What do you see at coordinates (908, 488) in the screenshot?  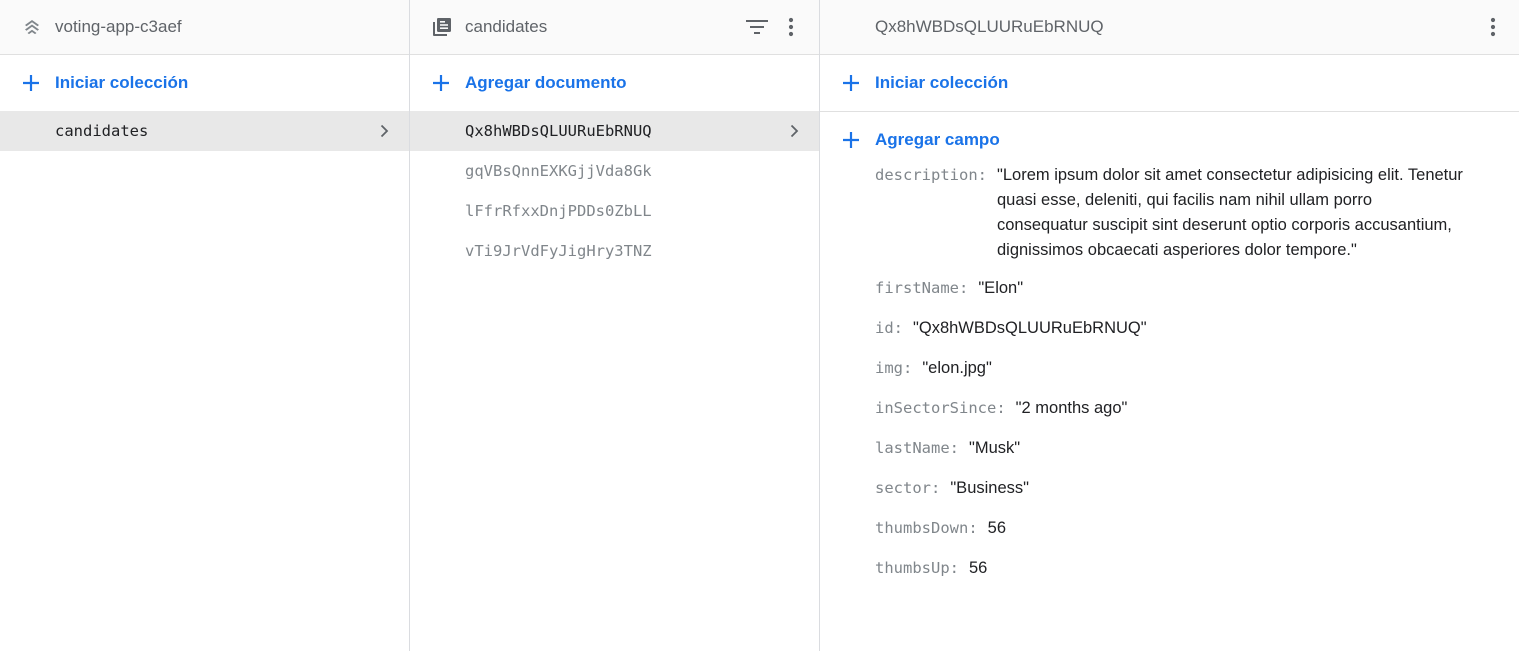 I see `field-key: sector:` at bounding box center [908, 488].